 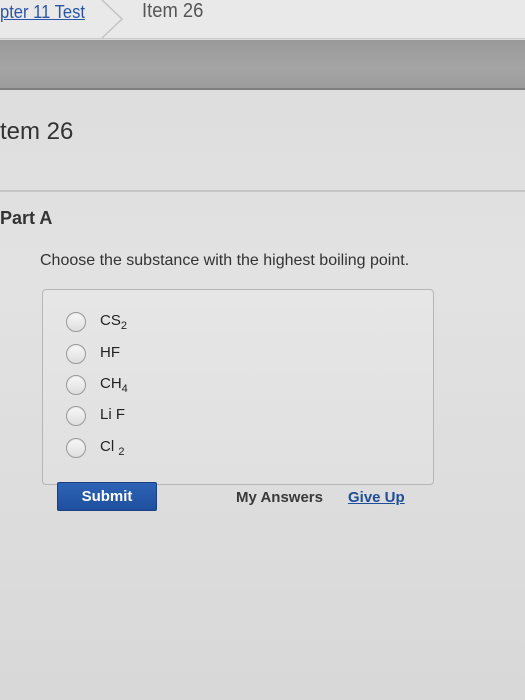 I want to click on option-label: CH4, so click(x=114, y=385).